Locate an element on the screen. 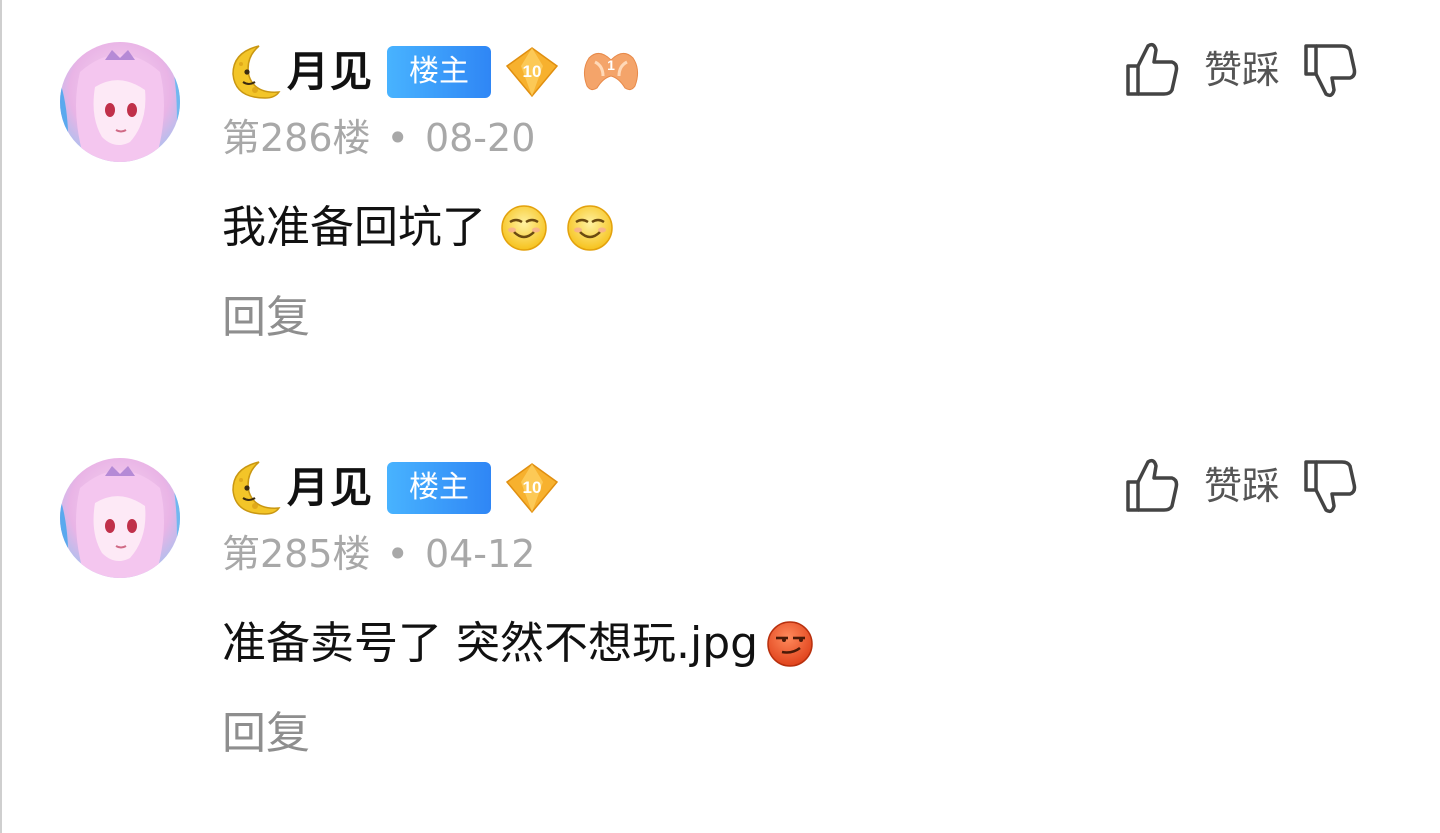  comment-content: 我准备回坑了 is located at coordinates (418, 228).